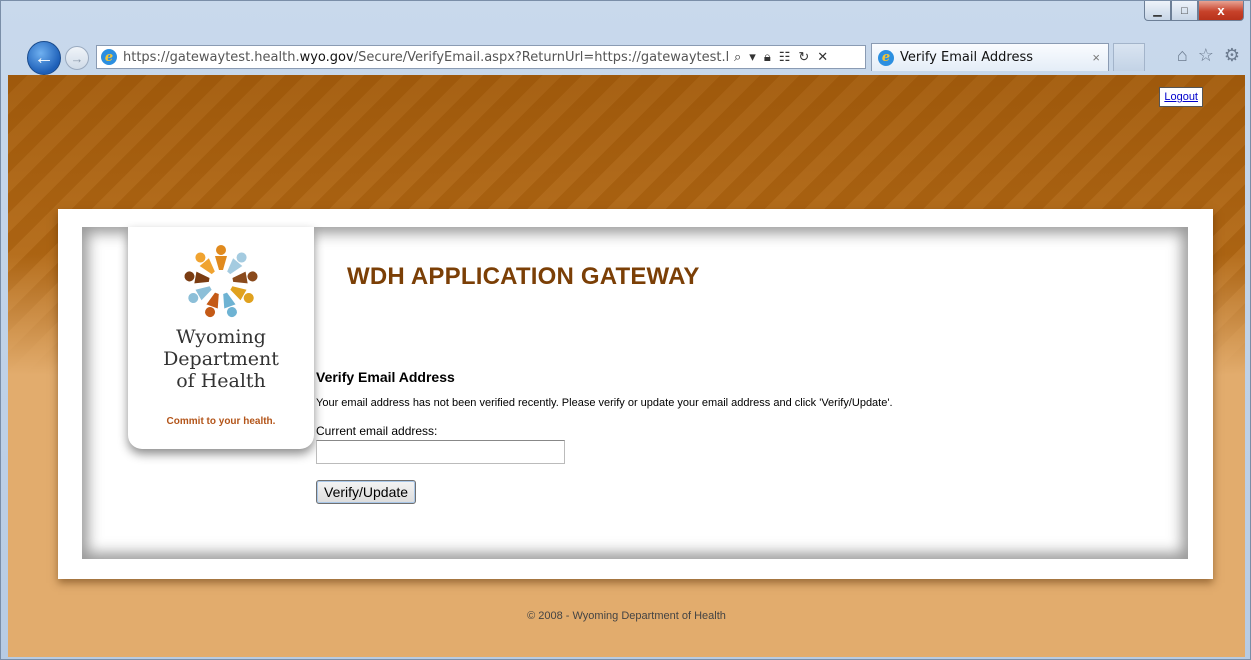 The image size is (1251, 660). I want to click on back-arrow-icon: ←, so click(44, 57).